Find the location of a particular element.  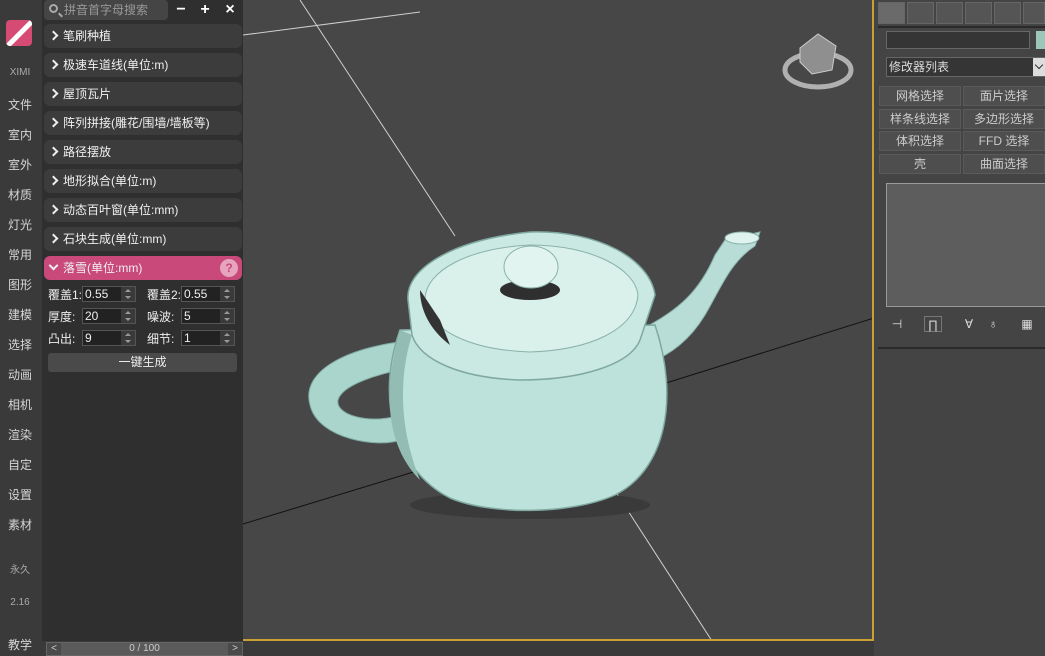

cover1-spinner is located at coordinates (109, 294).